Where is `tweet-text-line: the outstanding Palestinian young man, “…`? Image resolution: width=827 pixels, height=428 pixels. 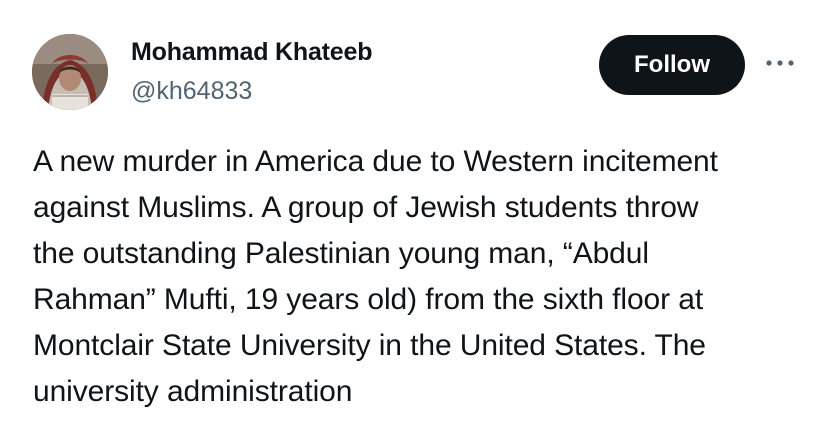 tweet-text-line: the outstanding Palestinian young man, “… is located at coordinates (341, 253).